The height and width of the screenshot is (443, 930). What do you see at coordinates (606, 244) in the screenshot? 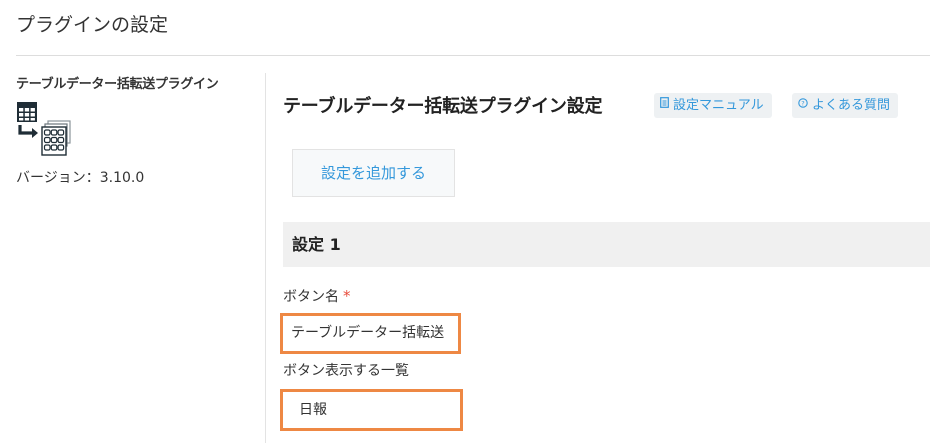
I see `setting-section-header: 設定 1` at bounding box center [606, 244].